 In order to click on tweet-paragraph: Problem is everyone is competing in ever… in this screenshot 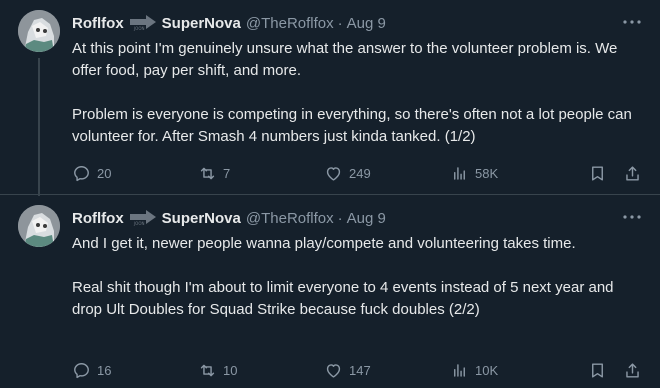, I will do `click(352, 125)`.